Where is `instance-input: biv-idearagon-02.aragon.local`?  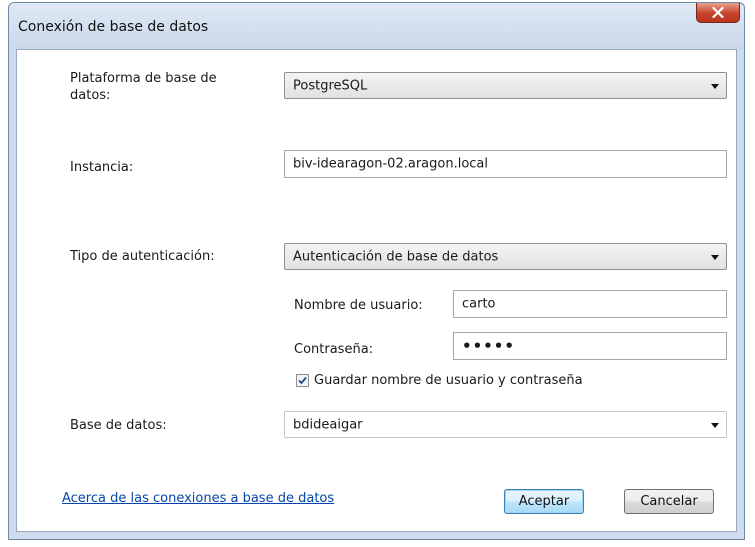
instance-input: biv-idearagon-02.aragon.local is located at coordinates (505, 164).